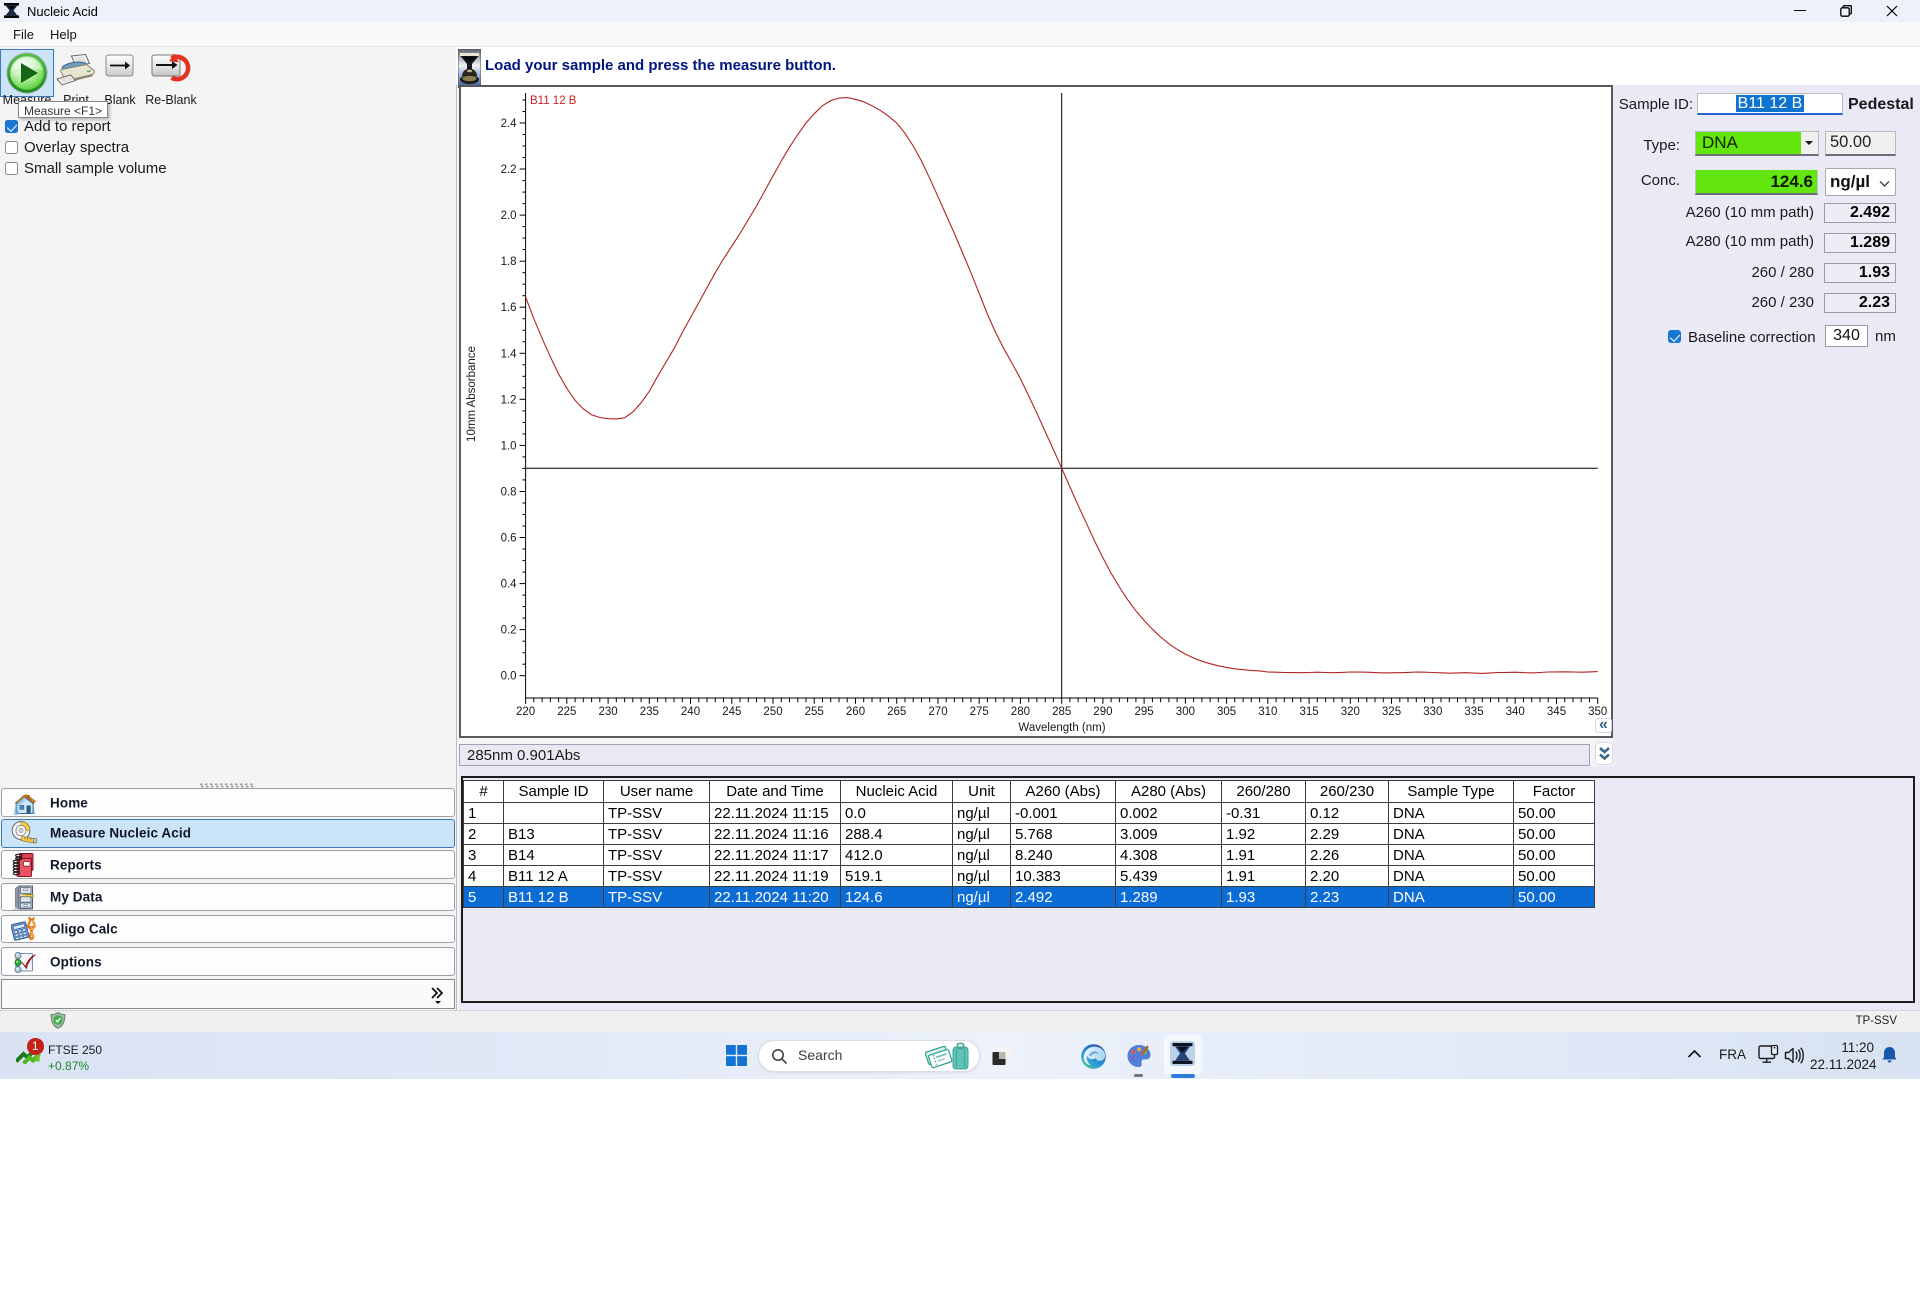  What do you see at coordinates (553, 101) in the screenshot?
I see `svg-text: B11 12 B` at bounding box center [553, 101].